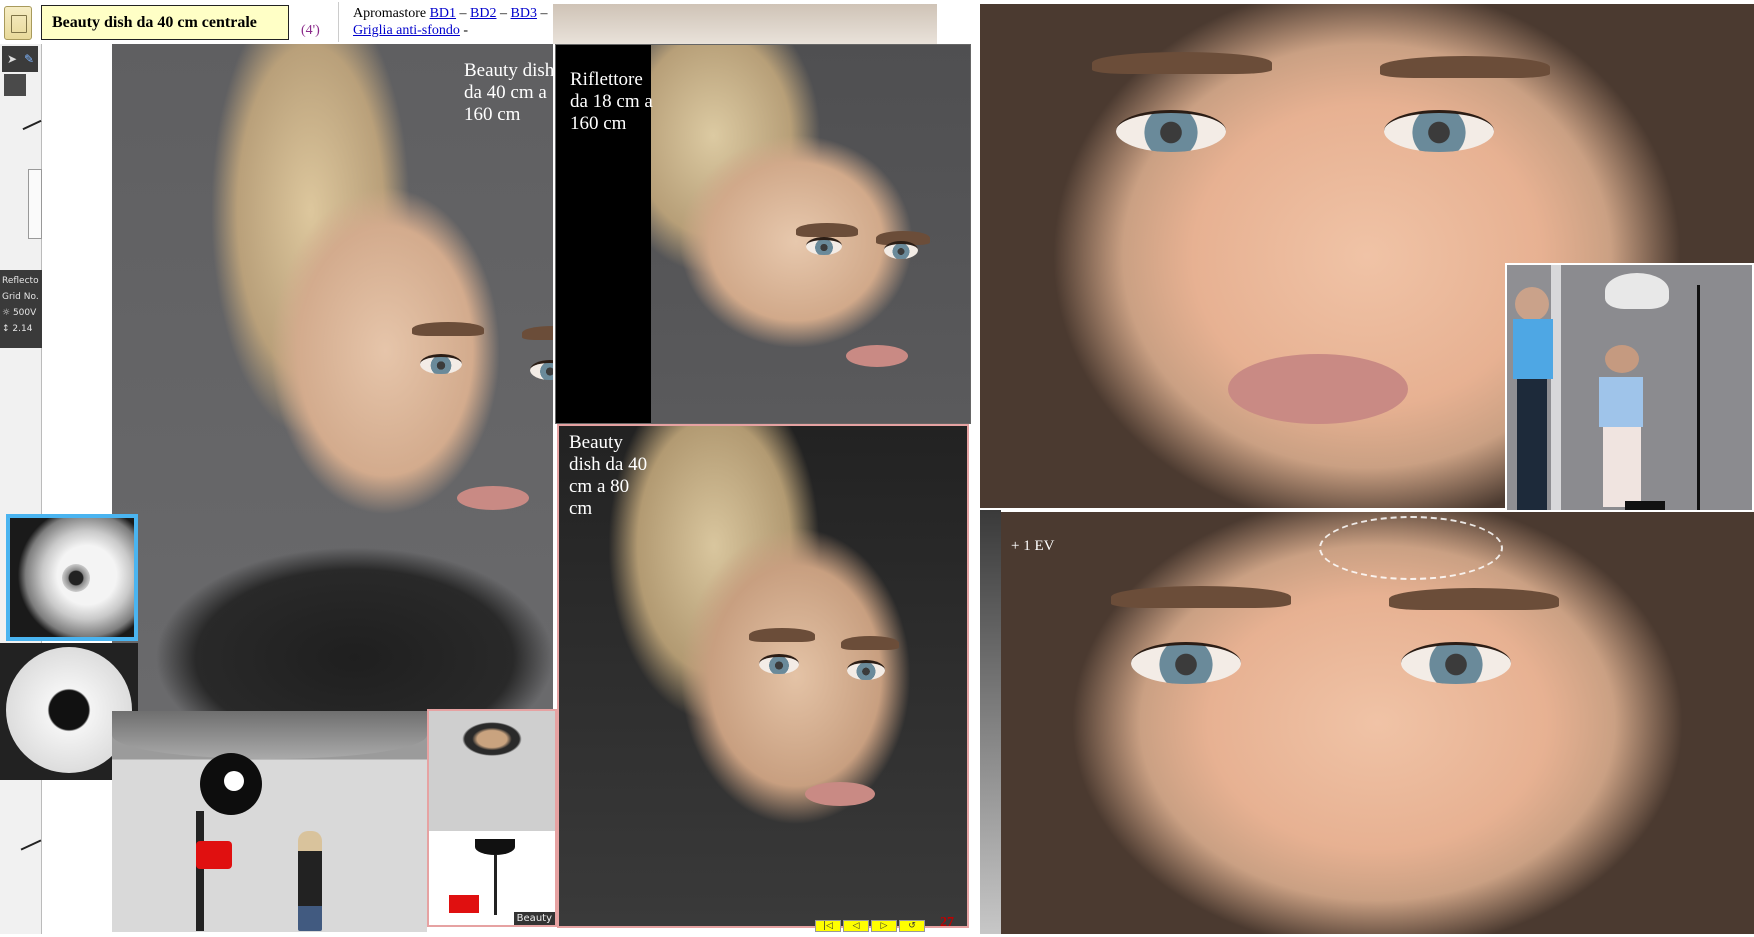 The height and width of the screenshot is (937, 1754). Describe the element at coordinates (35, 204) in the screenshot. I see `tool-panel-edge` at that location.